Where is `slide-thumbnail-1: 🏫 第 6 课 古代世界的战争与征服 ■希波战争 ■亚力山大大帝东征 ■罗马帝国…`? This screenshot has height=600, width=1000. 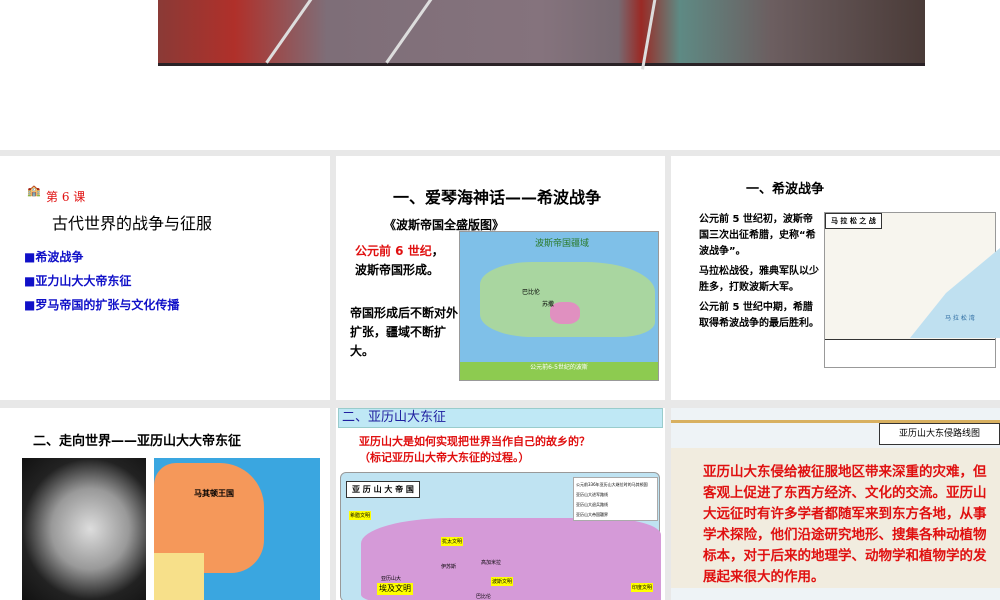 slide-thumbnail-1: 🏫 第 6 课 古代世界的战争与征服 ■希波战争 ■亚力山大大帝东征 ■罗马帝国… is located at coordinates (165, 278).